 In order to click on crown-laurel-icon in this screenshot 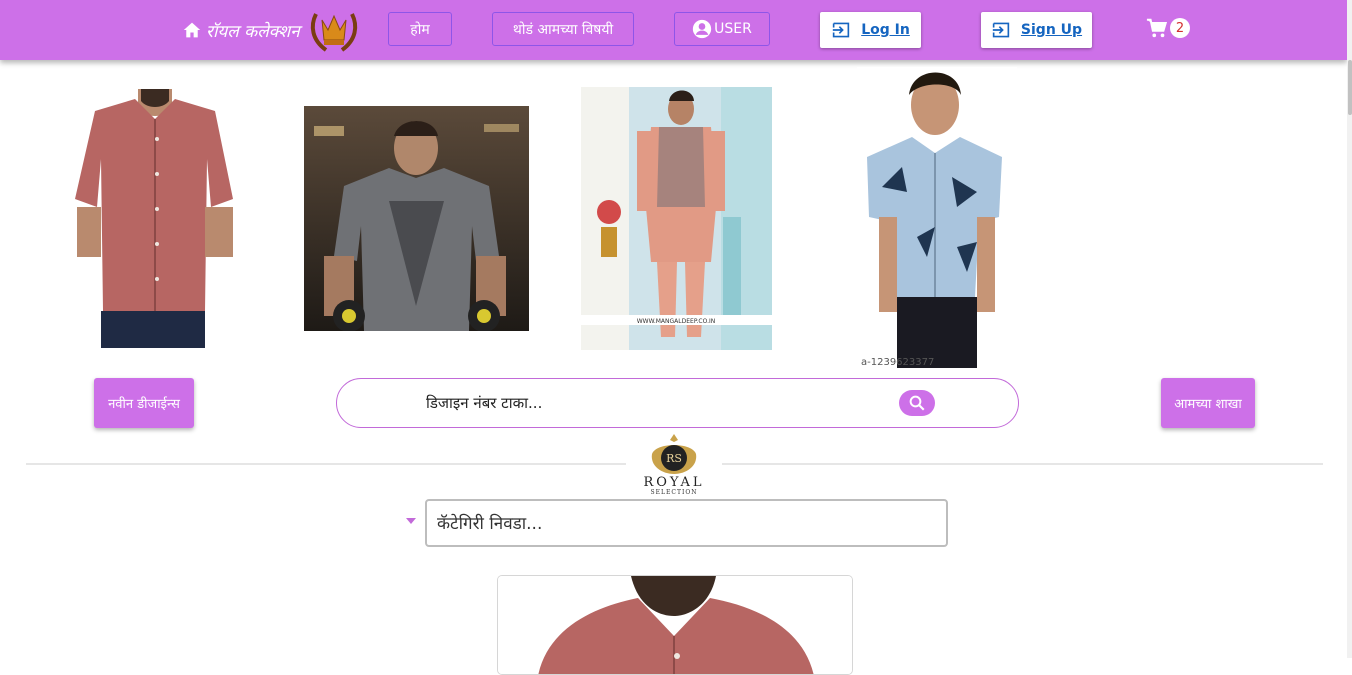, I will do `click(333, 32)`.